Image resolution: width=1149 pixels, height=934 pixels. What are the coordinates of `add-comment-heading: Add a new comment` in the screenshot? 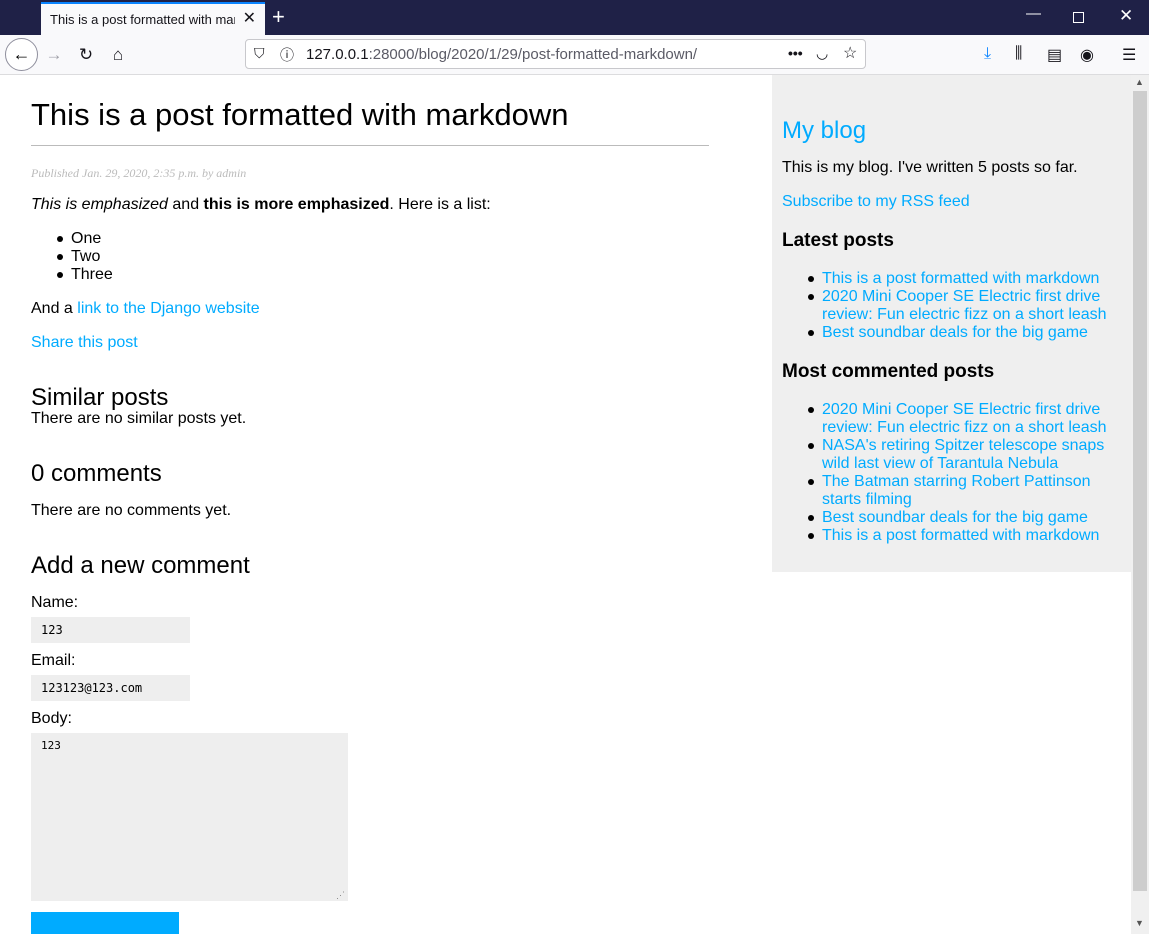 It's located at (140, 565).